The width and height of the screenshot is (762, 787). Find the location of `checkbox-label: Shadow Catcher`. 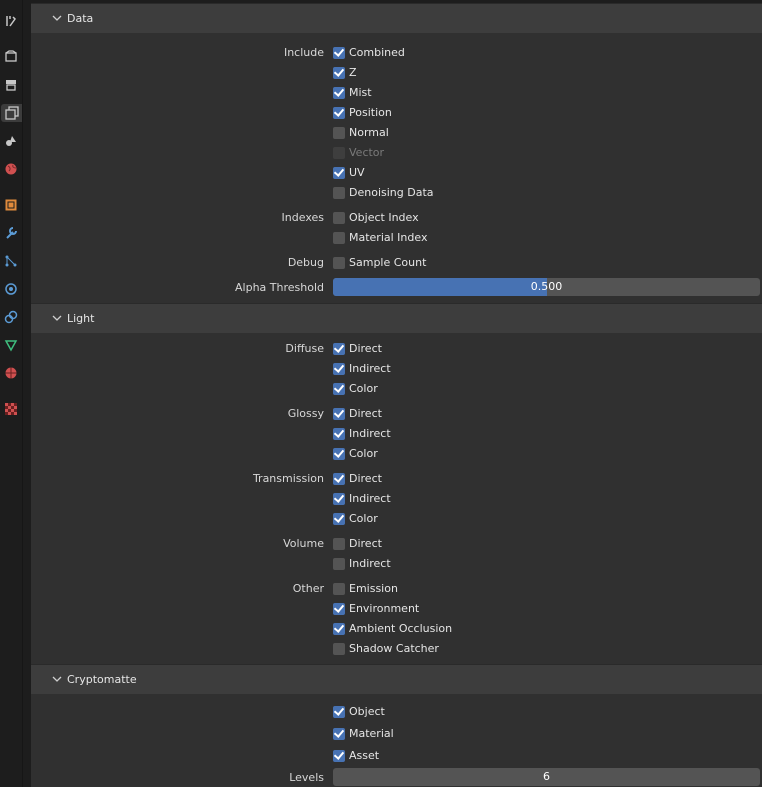

checkbox-label: Shadow Catcher is located at coordinates (394, 648).